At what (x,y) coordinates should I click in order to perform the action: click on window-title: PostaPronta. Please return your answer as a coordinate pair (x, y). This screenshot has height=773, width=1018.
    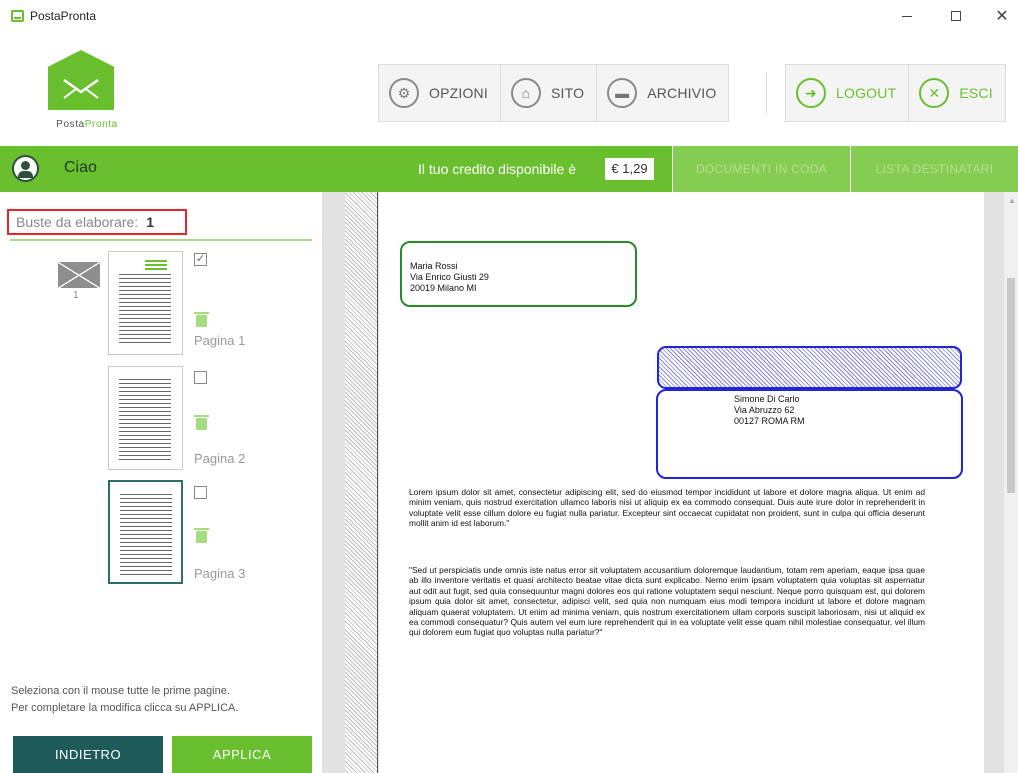
    Looking at the image, I should click on (63, 16).